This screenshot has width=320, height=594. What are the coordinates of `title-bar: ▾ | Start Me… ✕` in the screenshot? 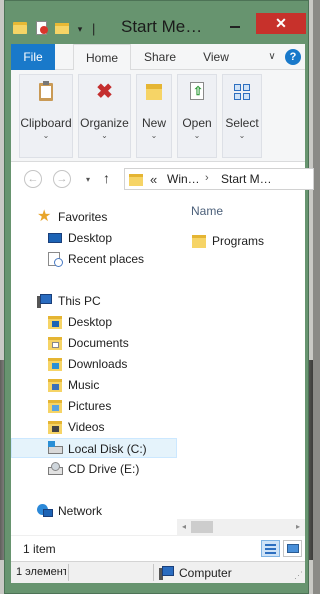 It's located at (156, 21).